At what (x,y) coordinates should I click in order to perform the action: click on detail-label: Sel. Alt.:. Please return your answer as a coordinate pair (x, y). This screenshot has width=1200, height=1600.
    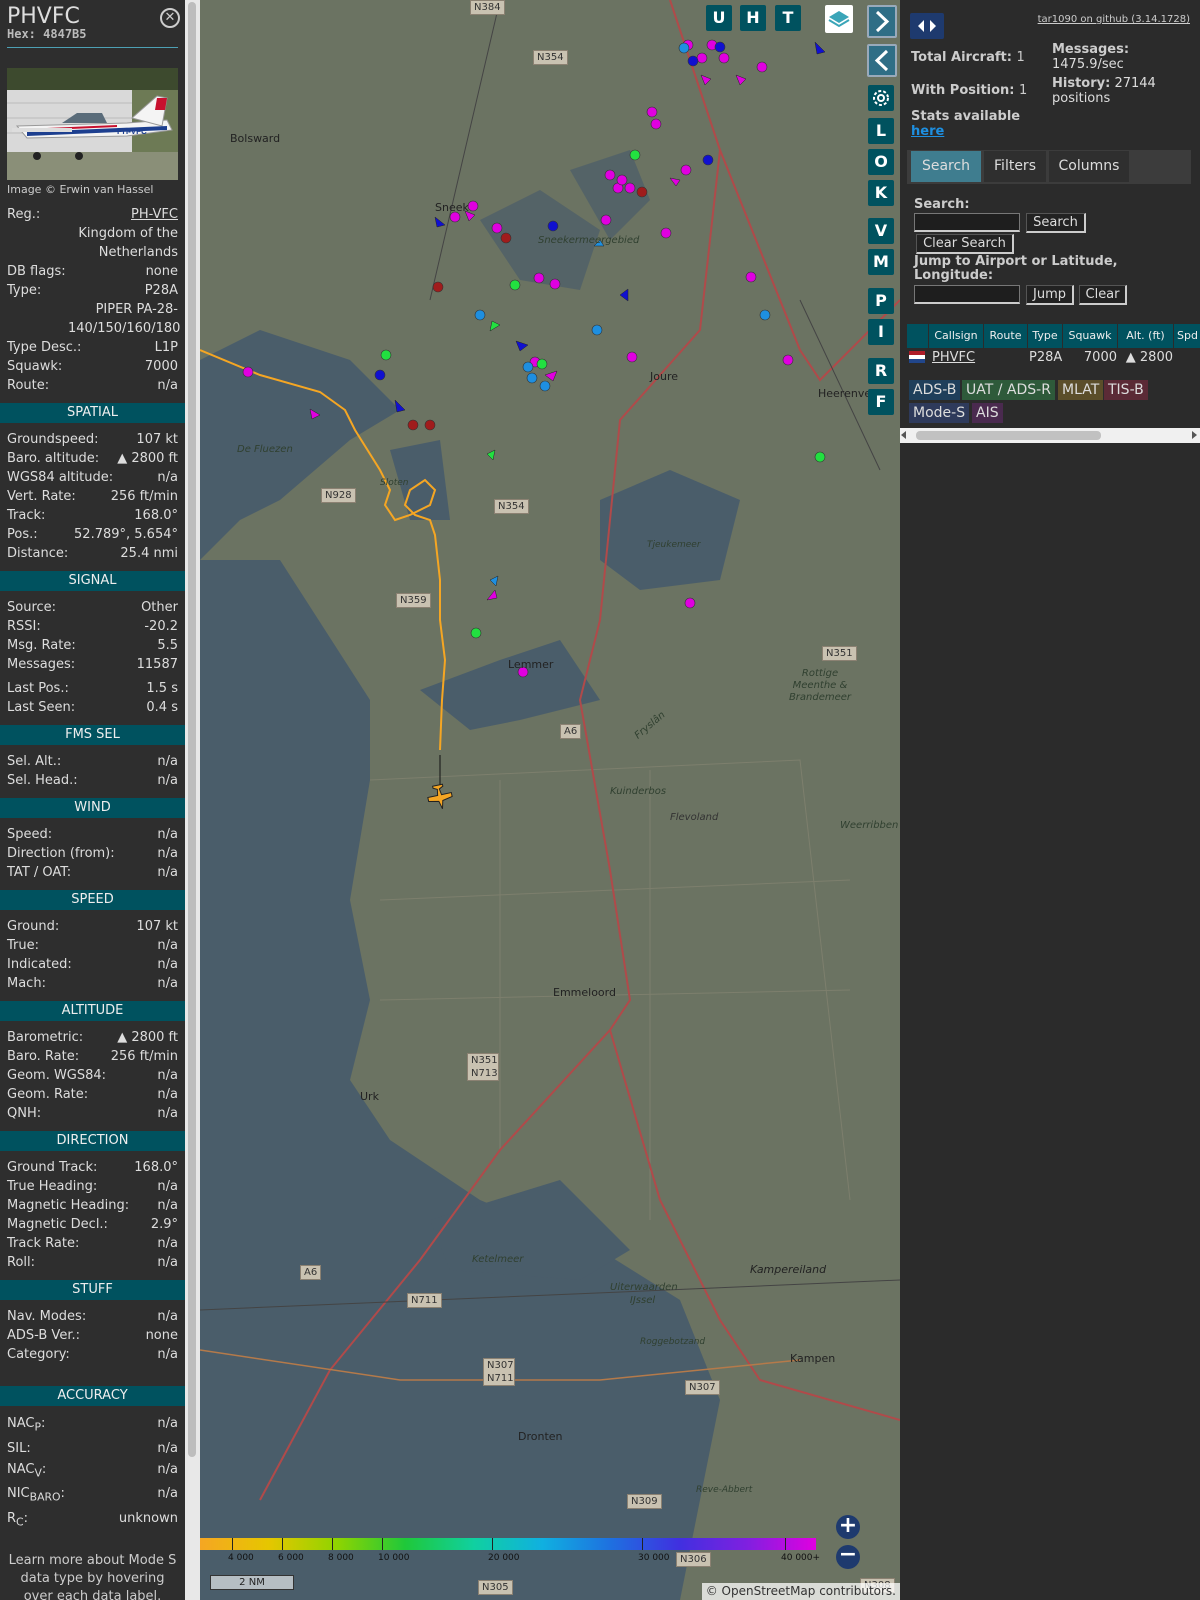
    Looking at the image, I should click on (34, 761).